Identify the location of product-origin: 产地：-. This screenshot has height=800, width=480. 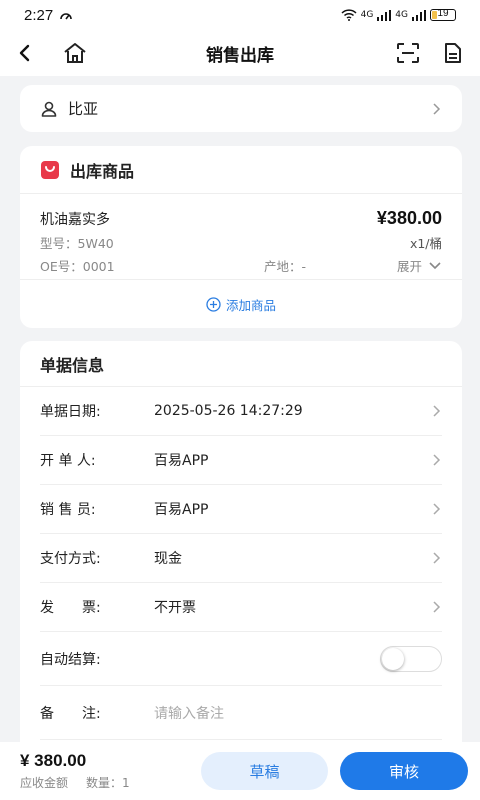
(285, 266).